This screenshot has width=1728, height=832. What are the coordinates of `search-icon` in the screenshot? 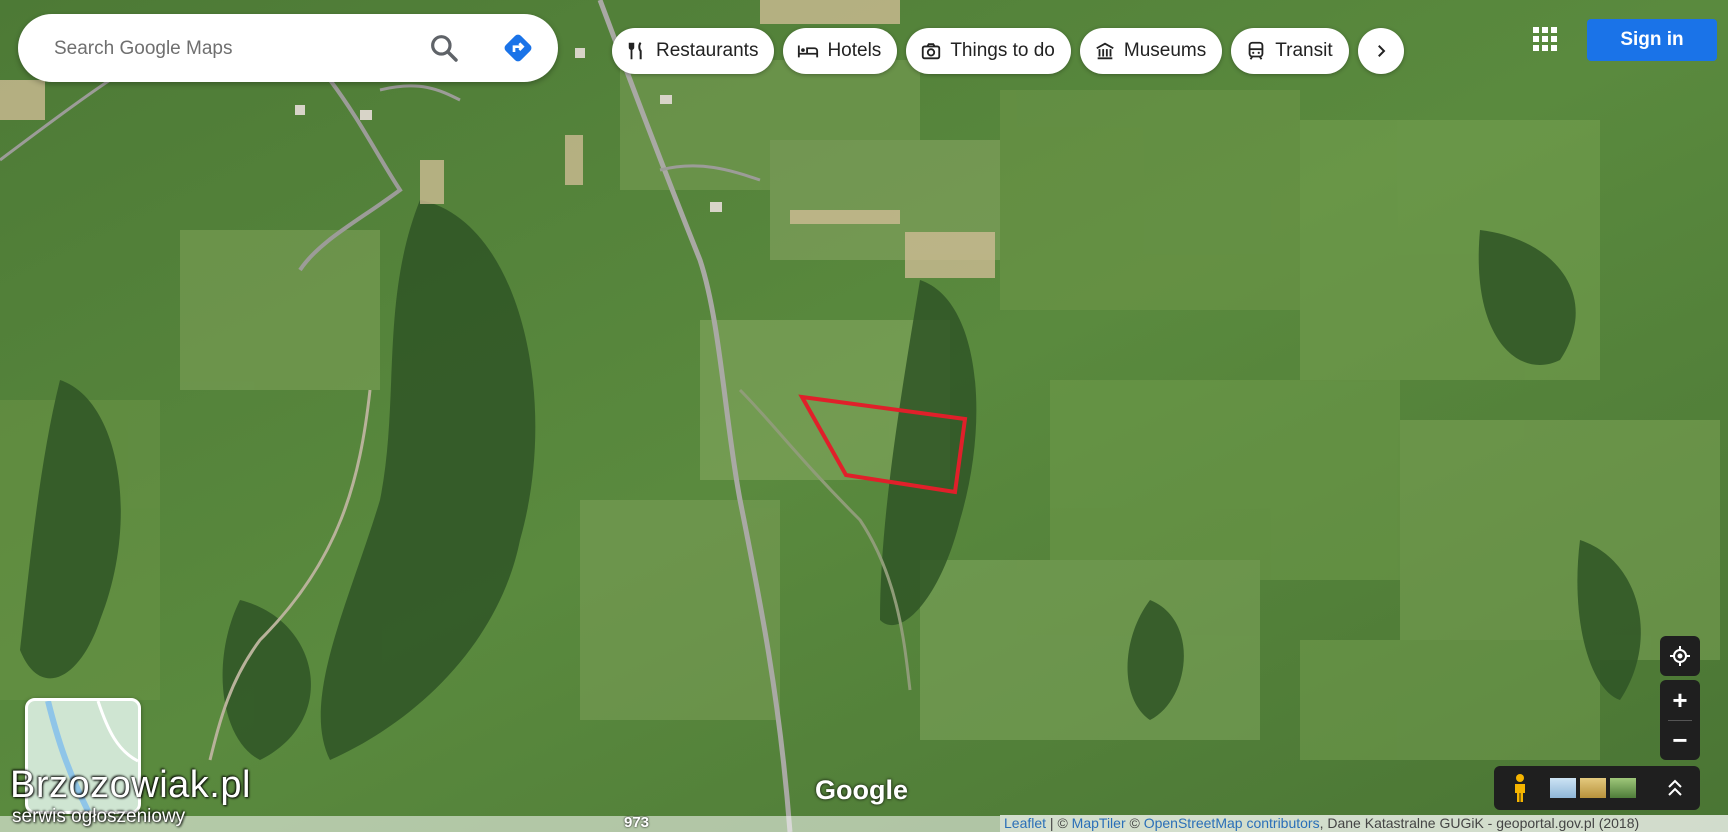 It's located at (444, 48).